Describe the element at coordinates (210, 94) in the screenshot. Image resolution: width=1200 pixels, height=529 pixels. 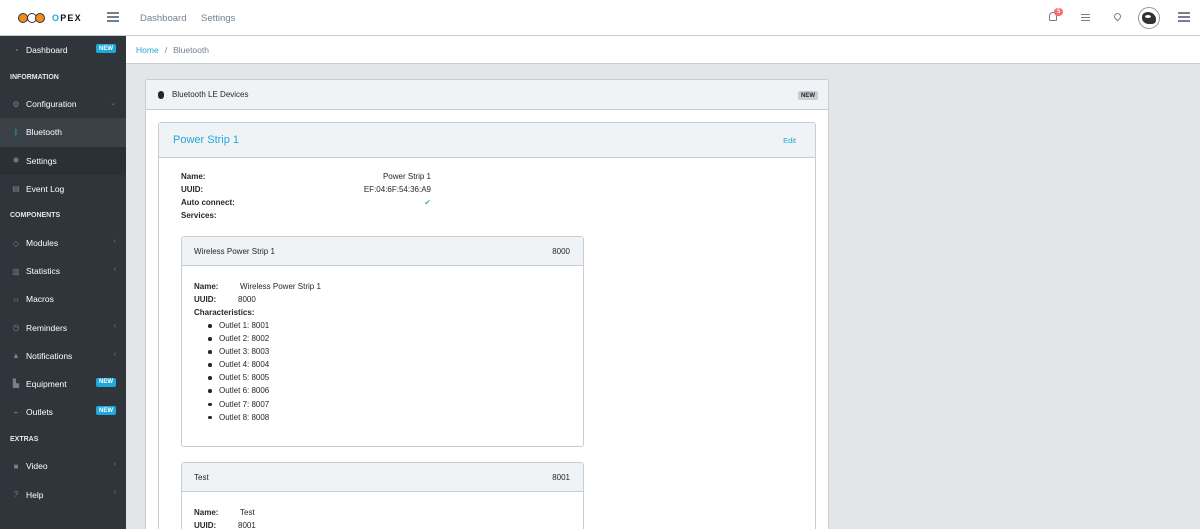
I see `card-title: Bluetooth LE Devices` at that location.